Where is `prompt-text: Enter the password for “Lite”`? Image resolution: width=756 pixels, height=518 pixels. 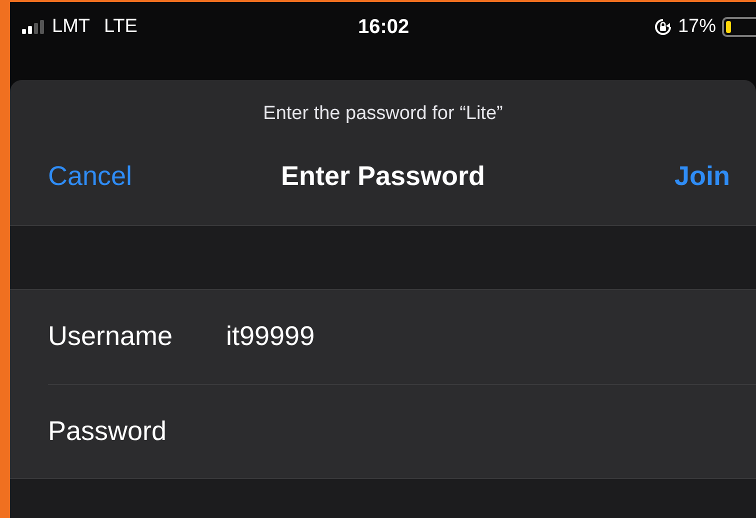 prompt-text: Enter the password for “Lite” is located at coordinates (383, 114).